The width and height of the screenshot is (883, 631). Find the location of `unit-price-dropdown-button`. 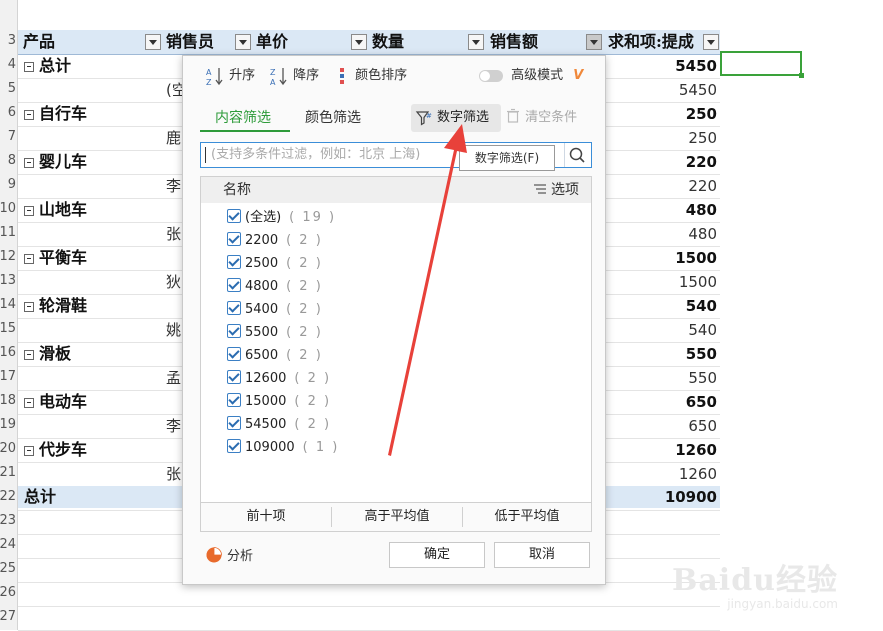

unit-price-dropdown-button is located at coordinates (359, 42).